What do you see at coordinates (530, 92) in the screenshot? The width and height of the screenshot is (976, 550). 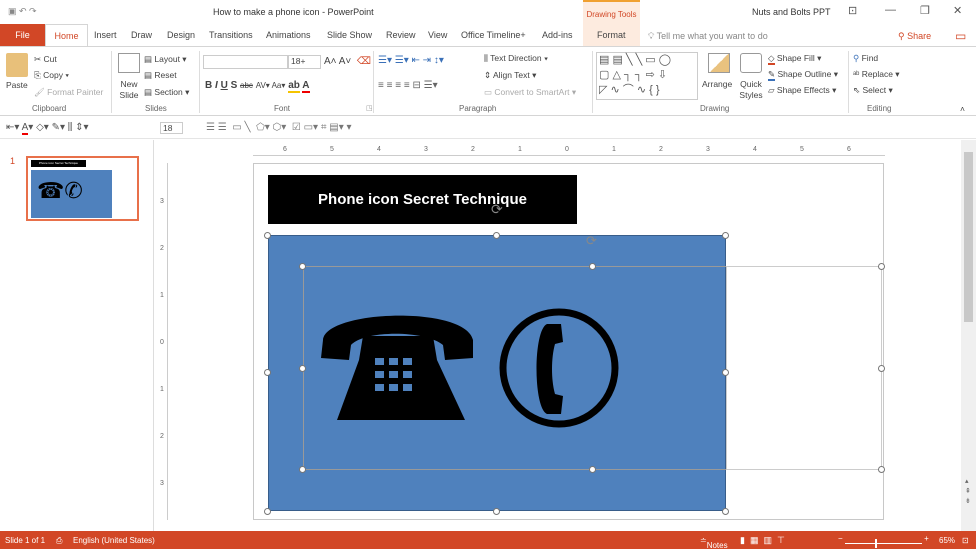 I see `convert-smartart-button: ▭ Convert to SmartArt ▾` at bounding box center [530, 92].